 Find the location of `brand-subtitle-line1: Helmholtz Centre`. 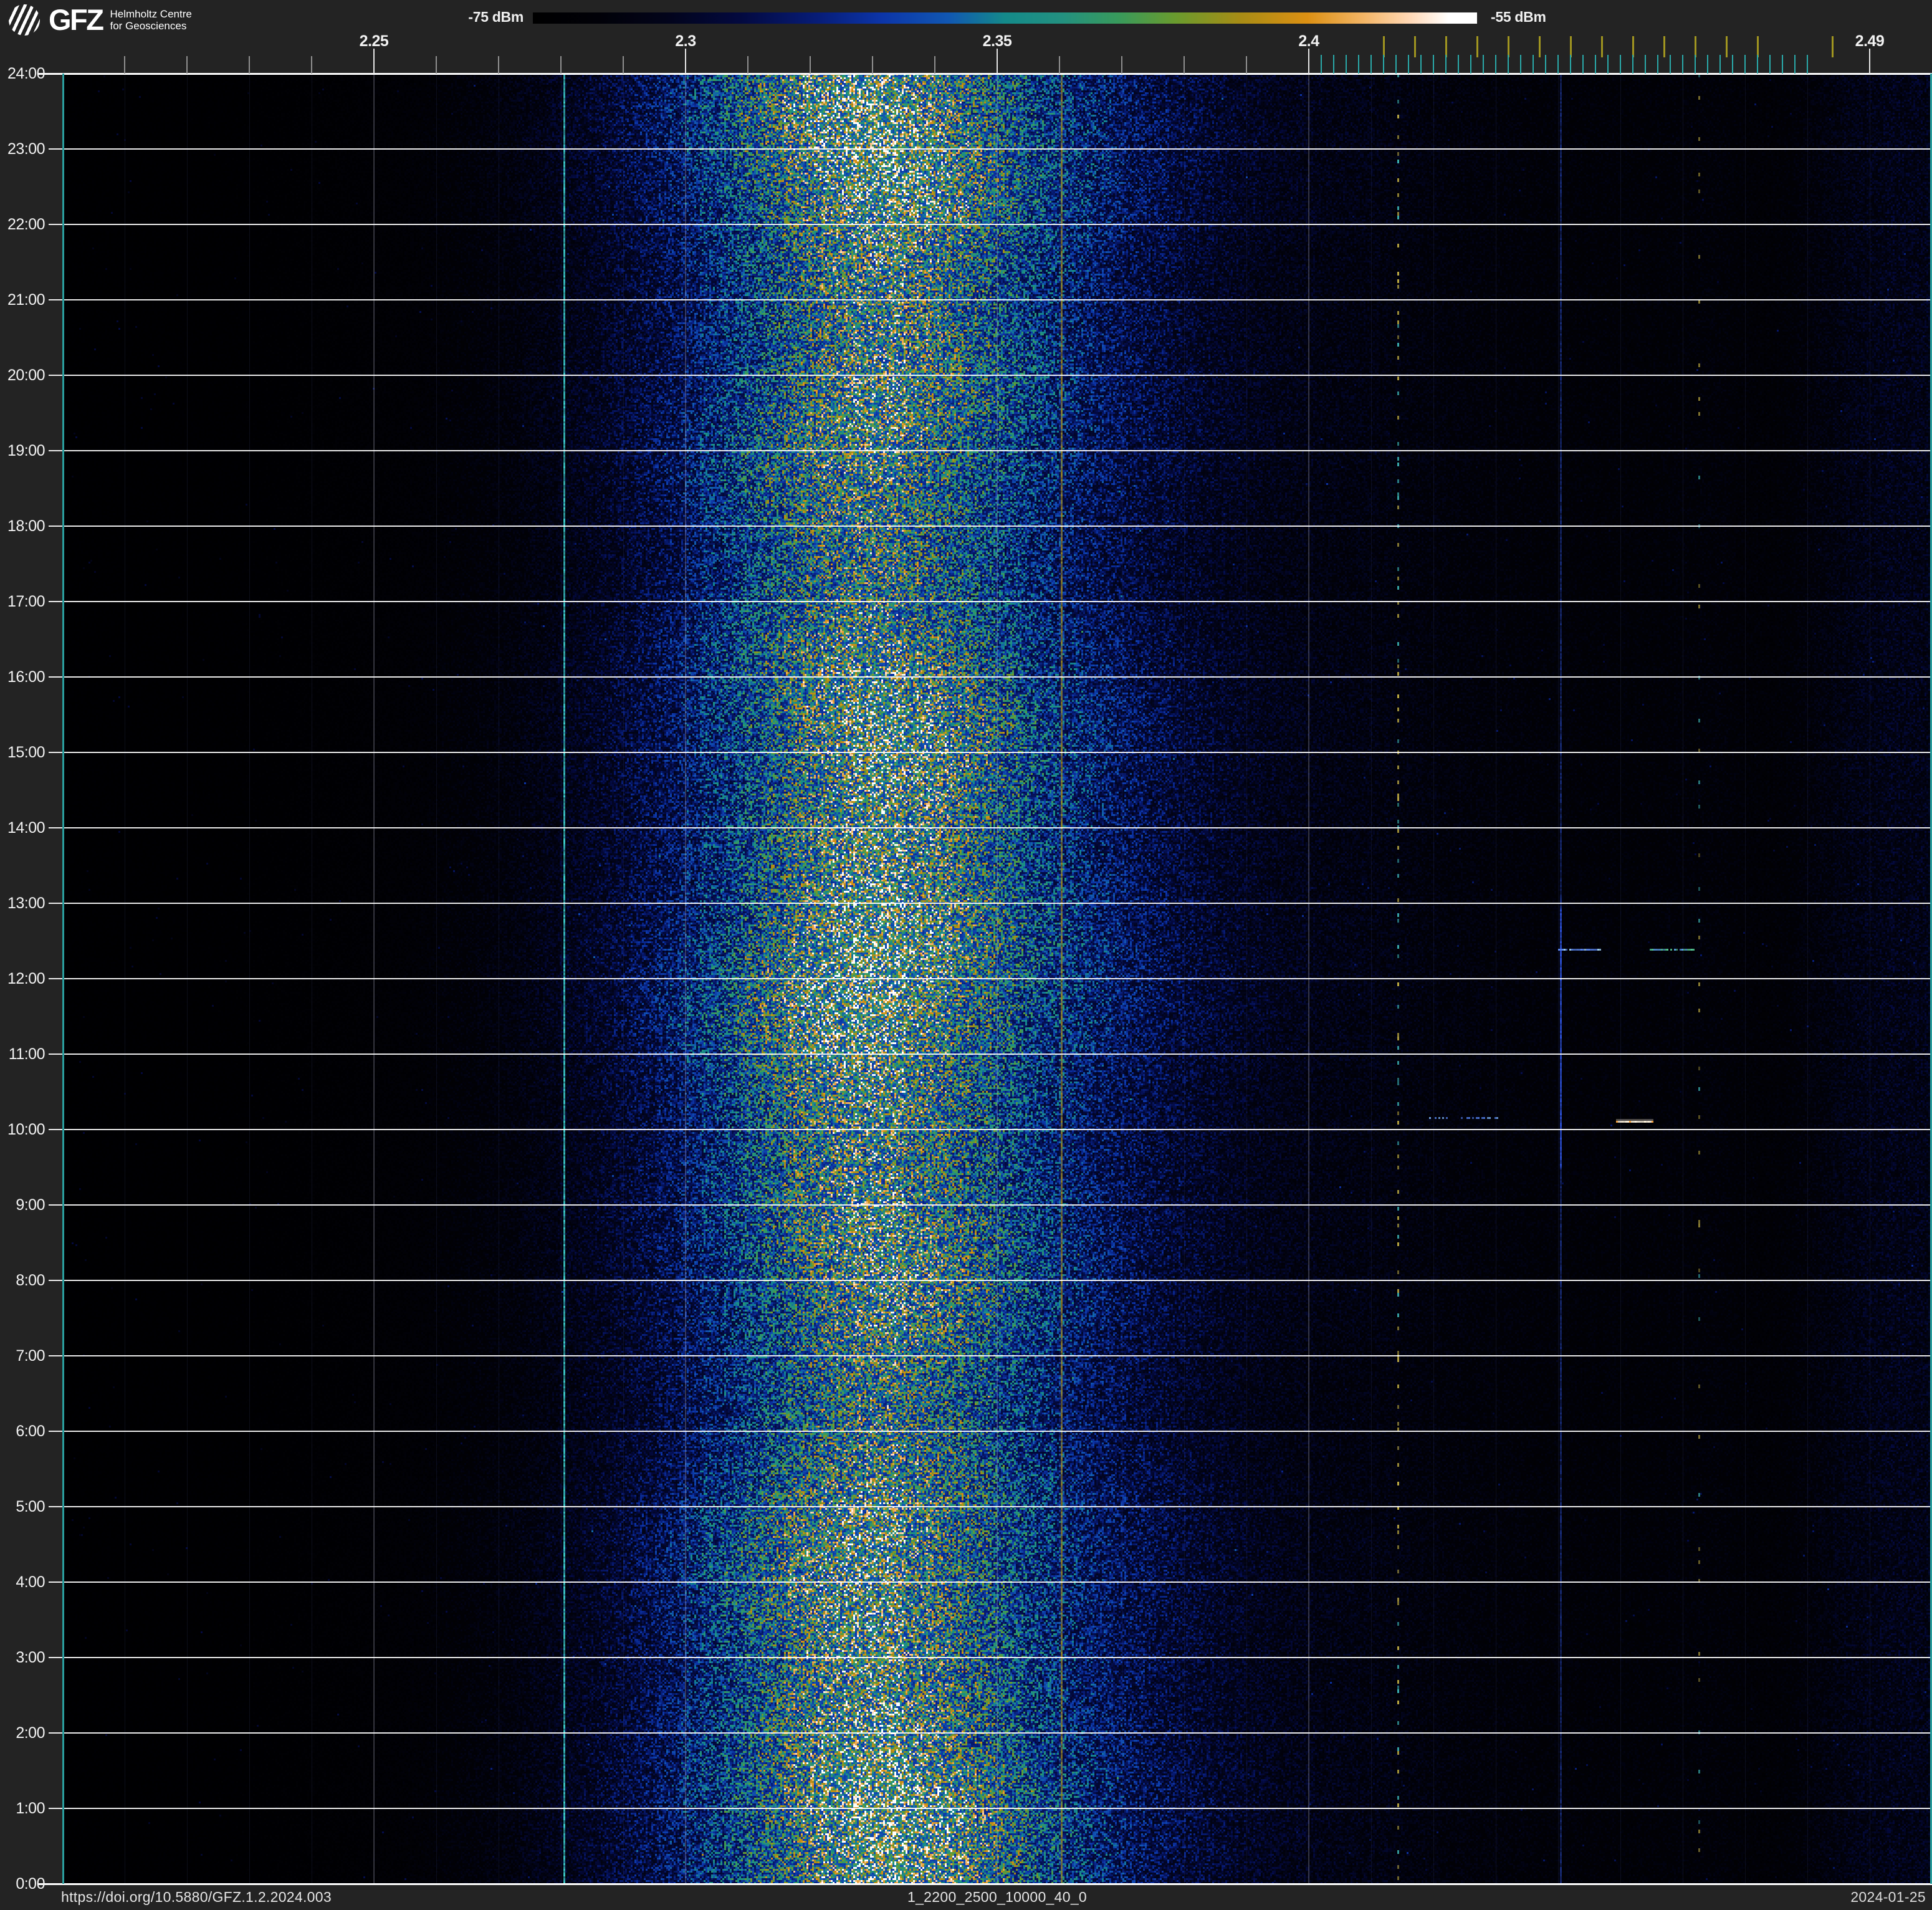

brand-subtitle-line1: Helmholtz Centre is located at coordinates (151, 14).